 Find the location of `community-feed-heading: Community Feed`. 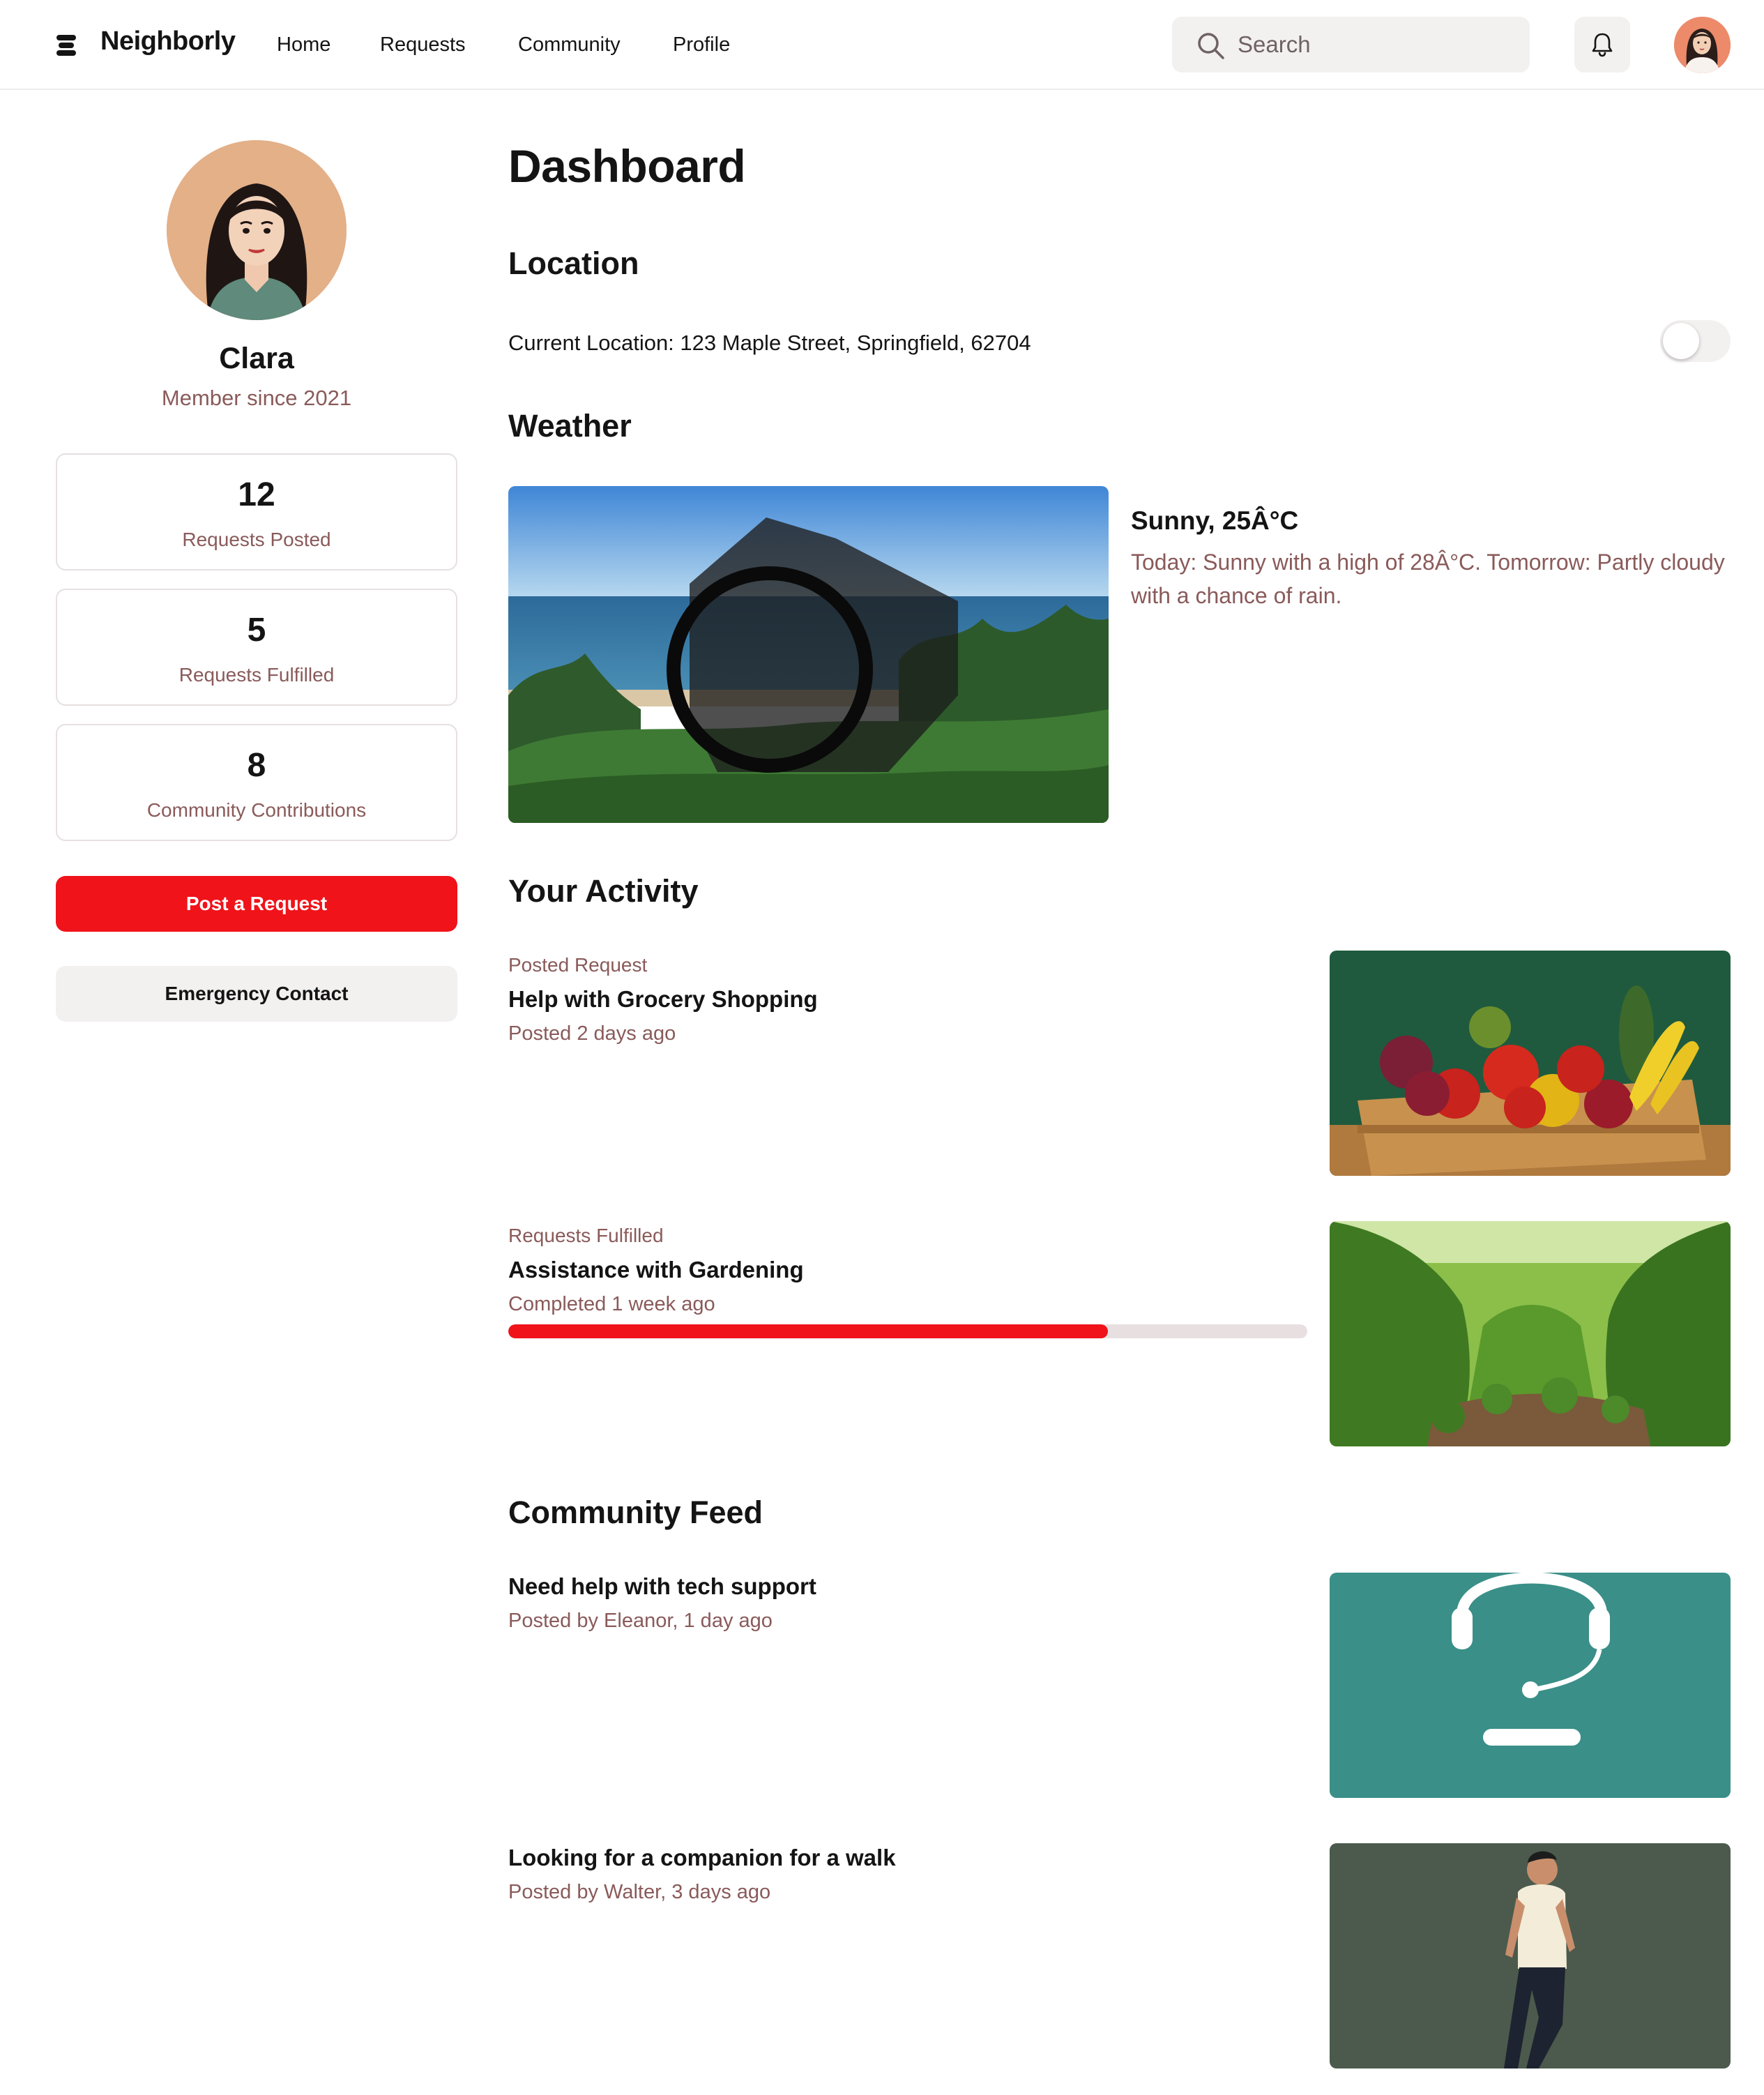

community-feed-heading: Community Feed is located at coordinates (635, 1512).